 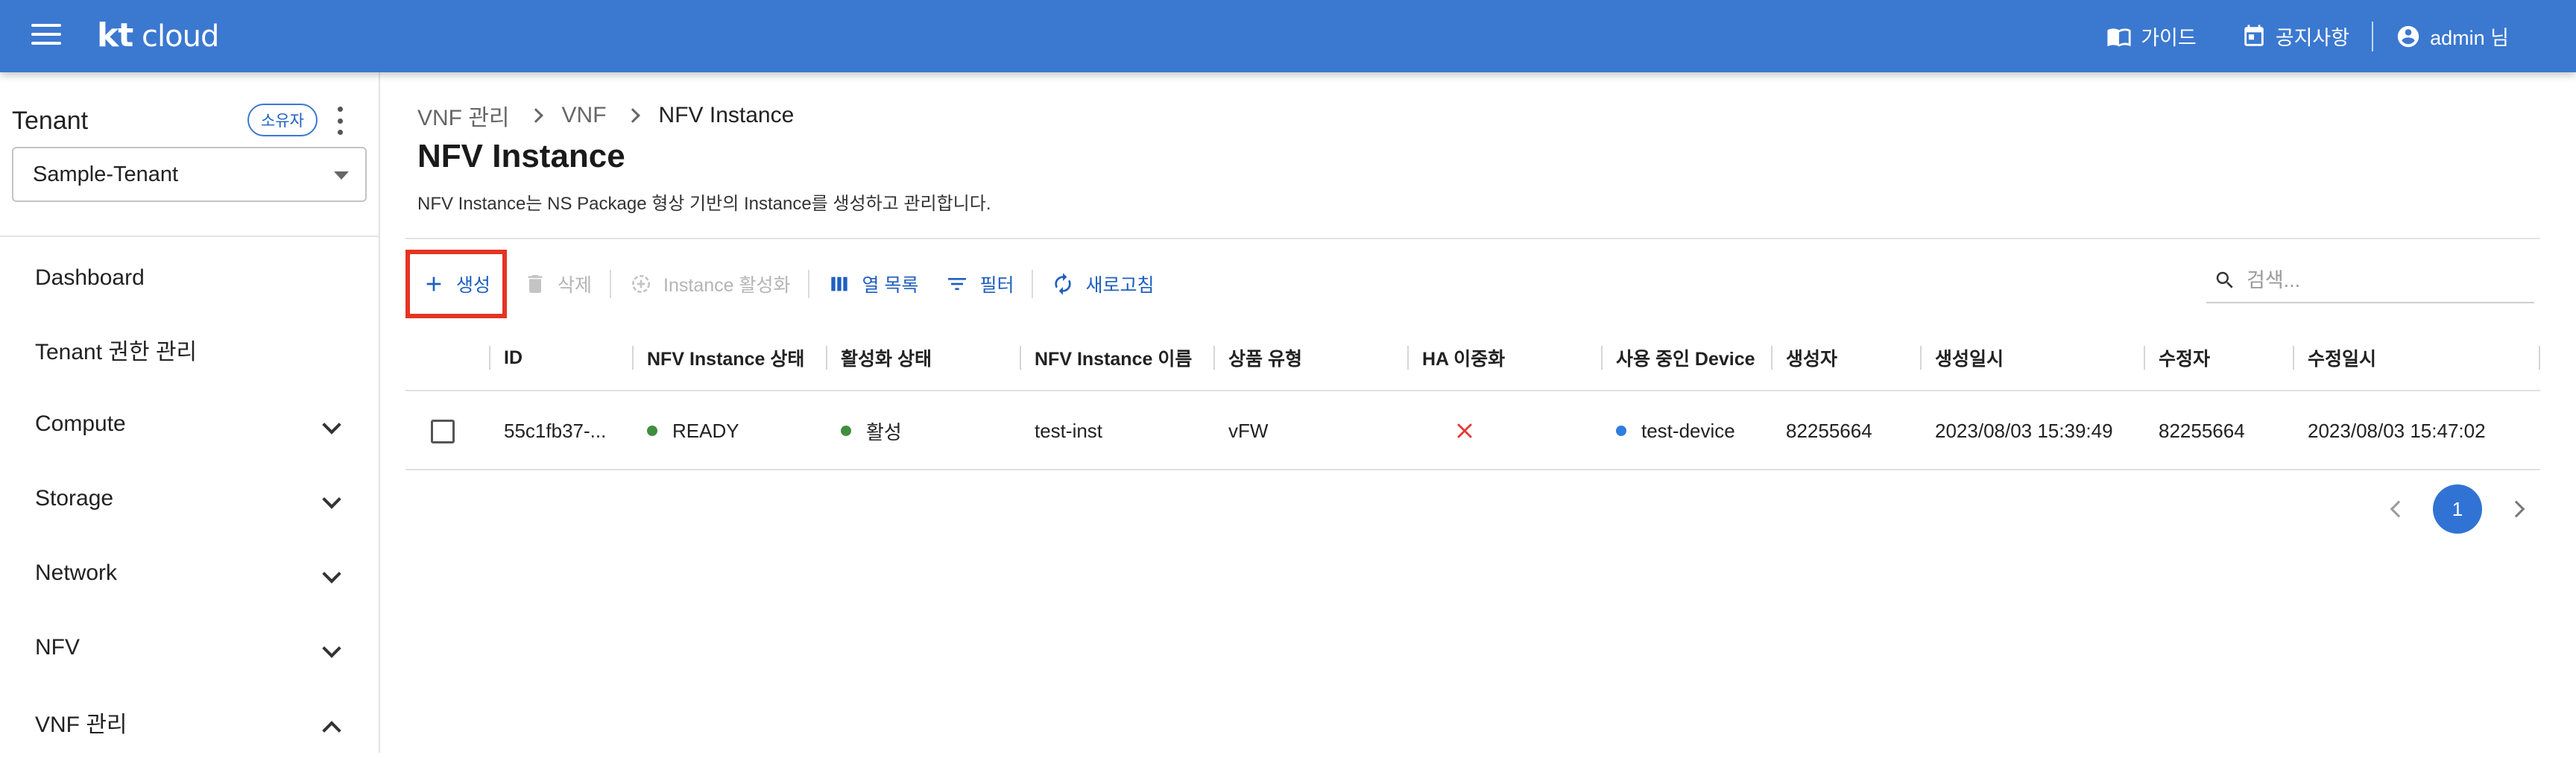 I want to click on cell-ha, so click(x=1458, y=430).